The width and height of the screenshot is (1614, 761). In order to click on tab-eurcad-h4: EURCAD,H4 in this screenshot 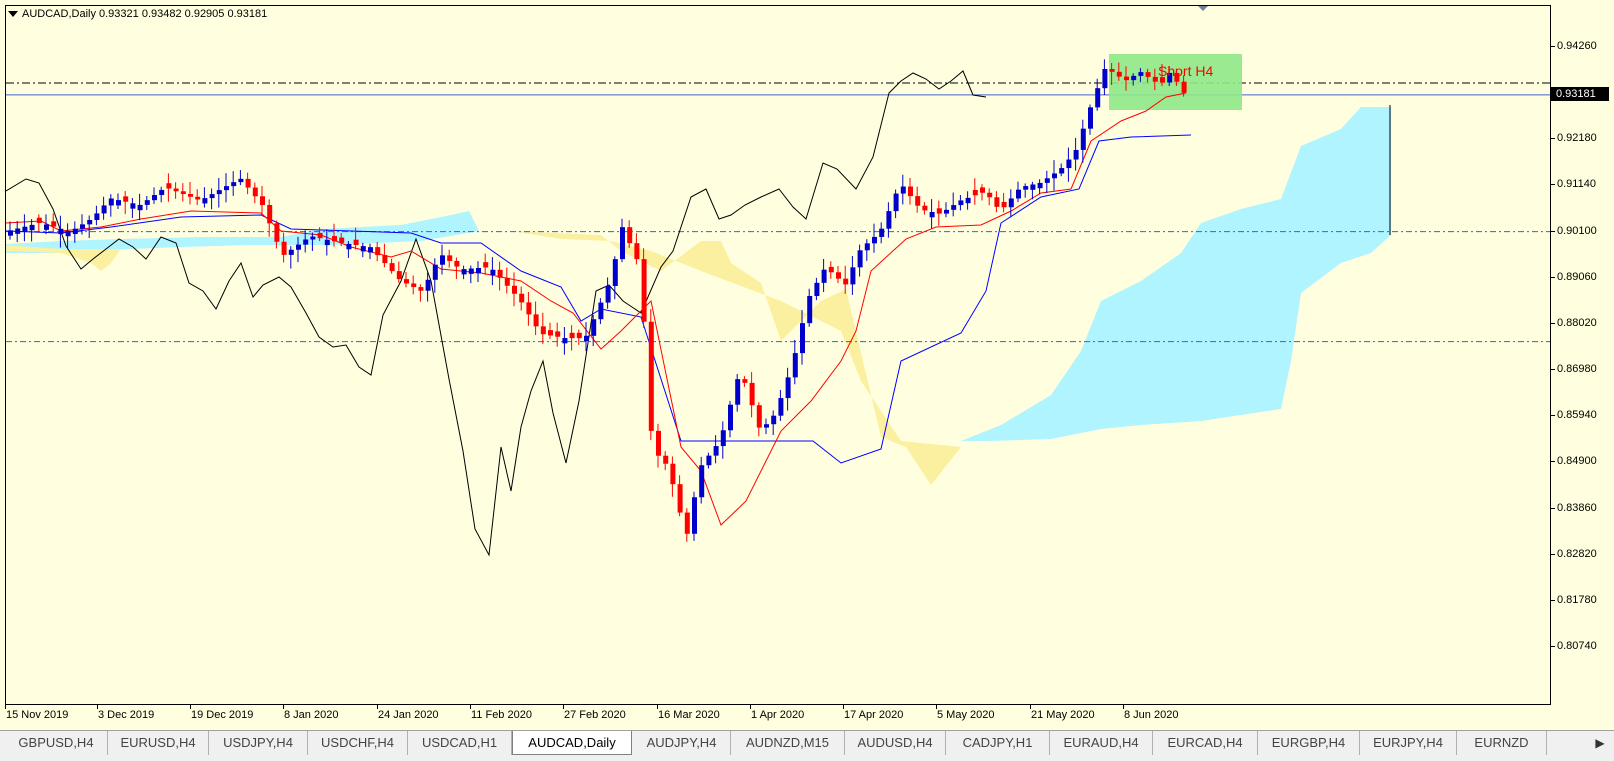, I will do `click(1205, 743)`.